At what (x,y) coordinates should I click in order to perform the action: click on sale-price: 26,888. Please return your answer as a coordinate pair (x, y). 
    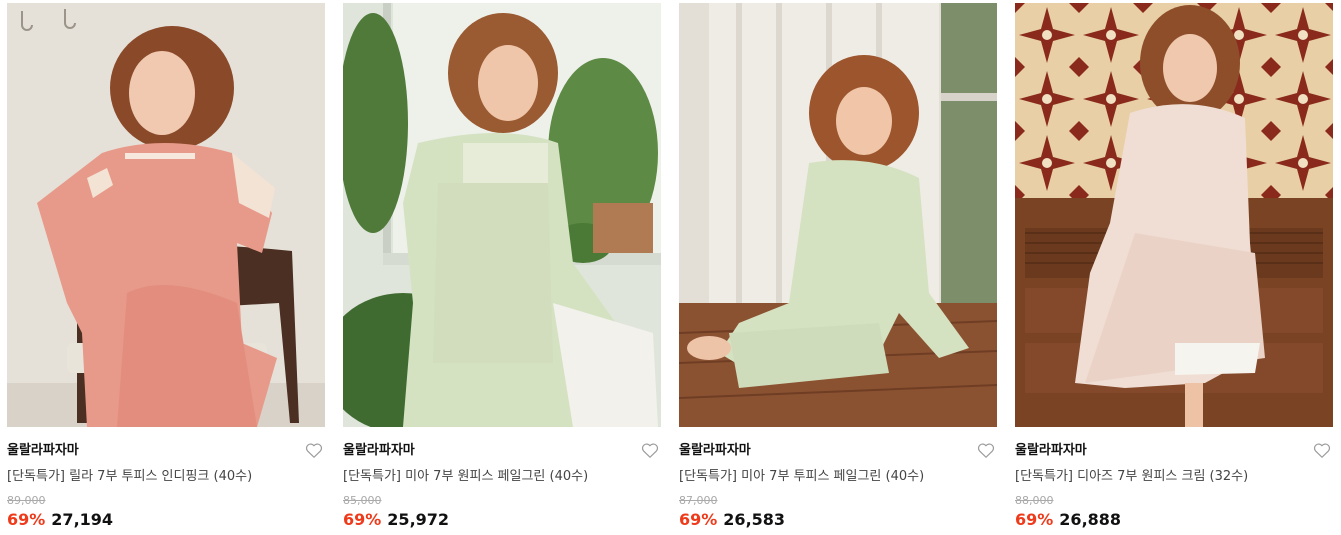
    Looking at the image, I should click on (1090, 519).